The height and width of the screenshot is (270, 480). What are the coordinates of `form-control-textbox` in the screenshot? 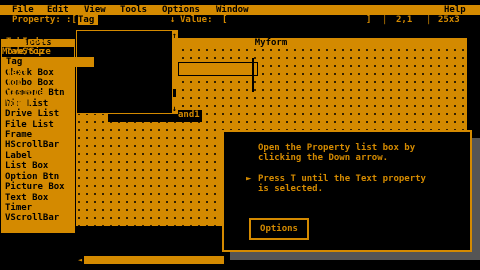 It's located at (218, 69).